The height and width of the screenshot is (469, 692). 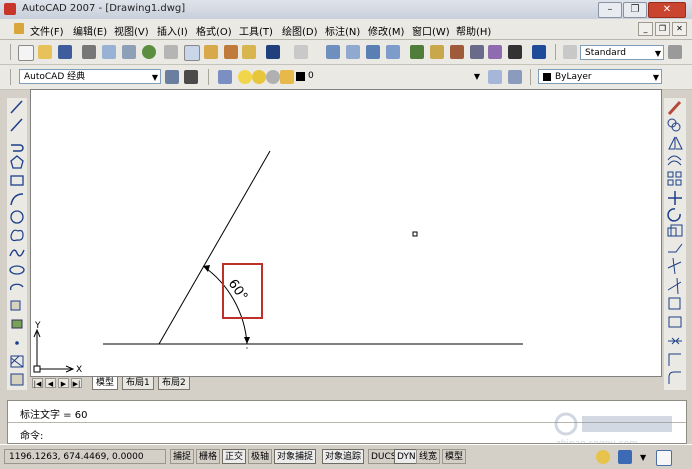 I want to click on 3d-dwf-icon, so click(x=149, y=52).